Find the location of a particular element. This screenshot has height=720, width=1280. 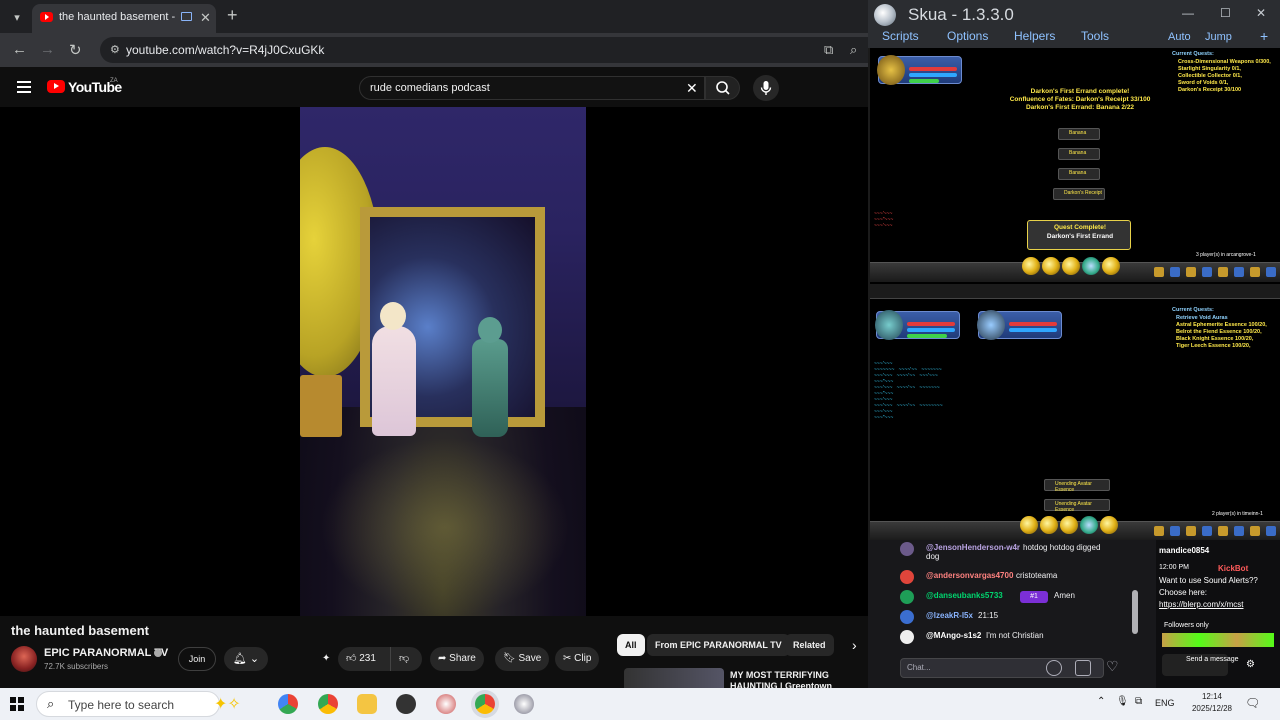

kick-username: mandice0854 is located at coordinates (1184, 550).